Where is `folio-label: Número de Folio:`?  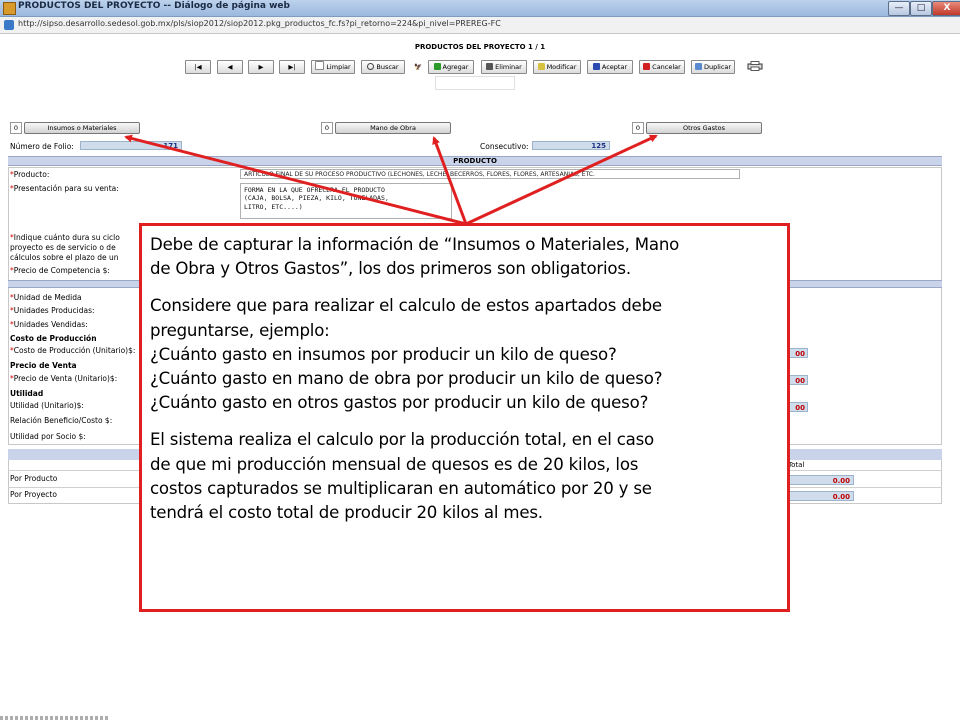 folio-label: Número de Folio: is located at coordinates (42, 146).